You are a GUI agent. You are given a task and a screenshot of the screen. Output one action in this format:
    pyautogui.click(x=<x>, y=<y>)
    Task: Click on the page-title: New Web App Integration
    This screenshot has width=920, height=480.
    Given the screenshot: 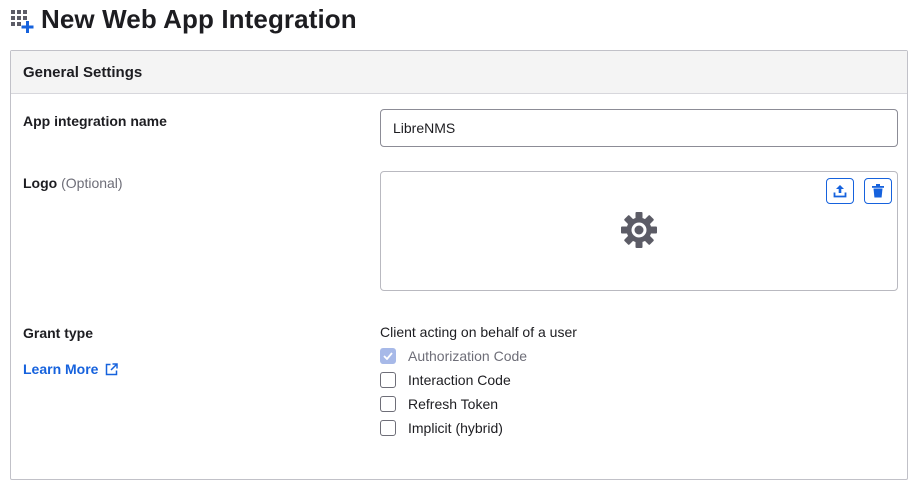 What is the action you would take?
    pyautogui.click(x=199, y=18)
    